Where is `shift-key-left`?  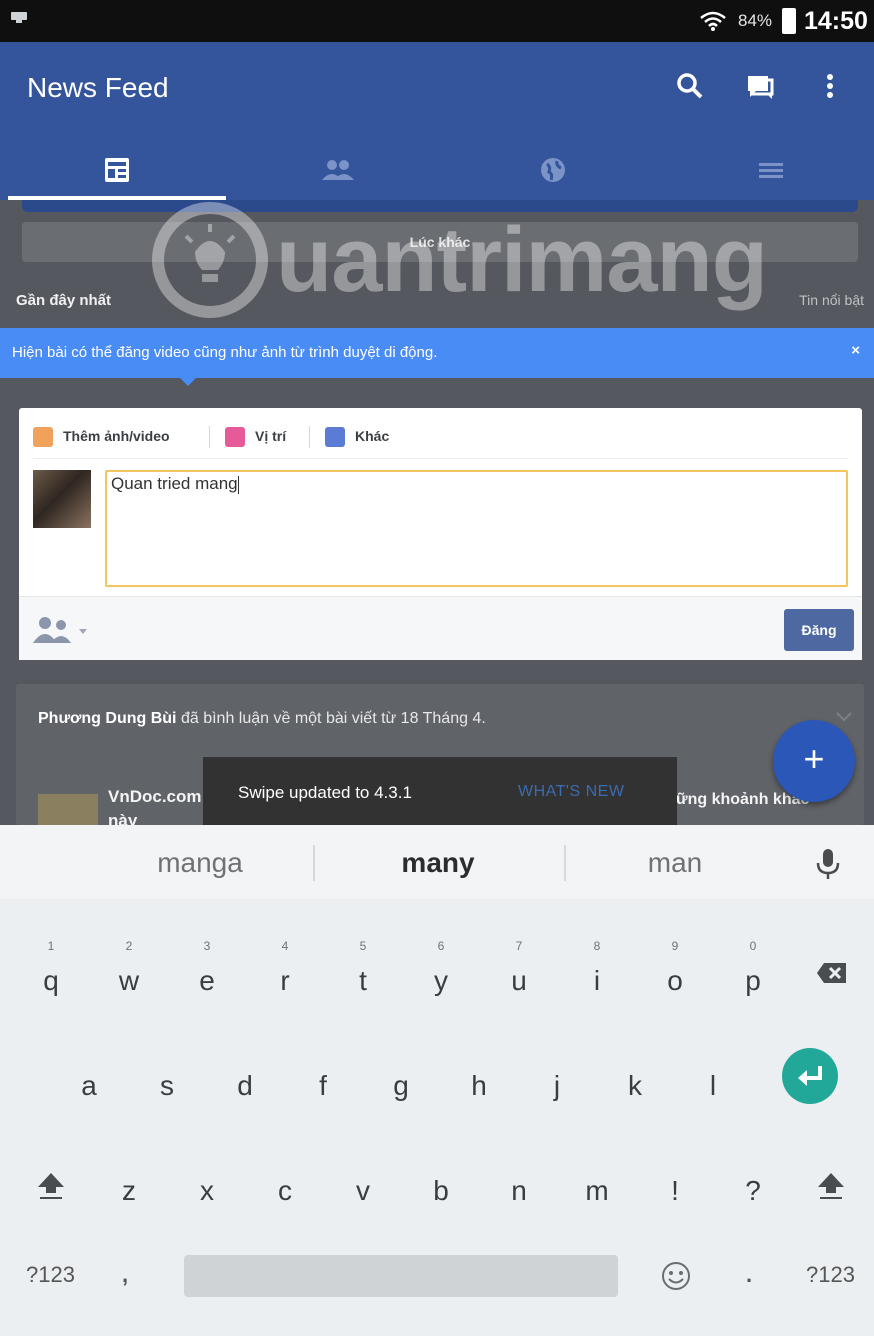 shift-key-left is located at coordinates (51, 1185).